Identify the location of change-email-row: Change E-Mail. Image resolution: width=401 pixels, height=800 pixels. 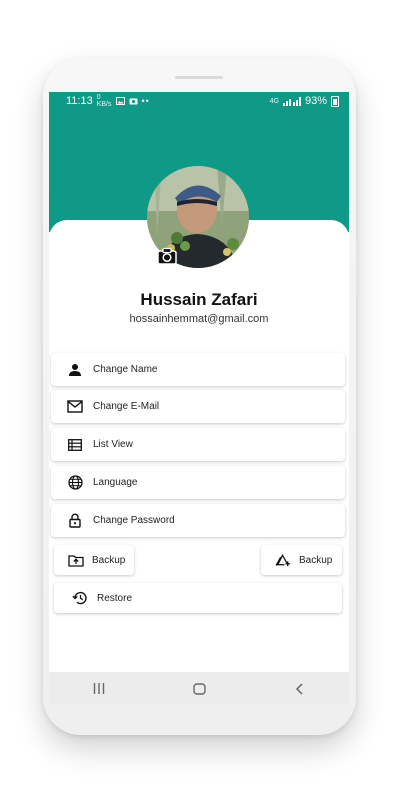
(198, 406).